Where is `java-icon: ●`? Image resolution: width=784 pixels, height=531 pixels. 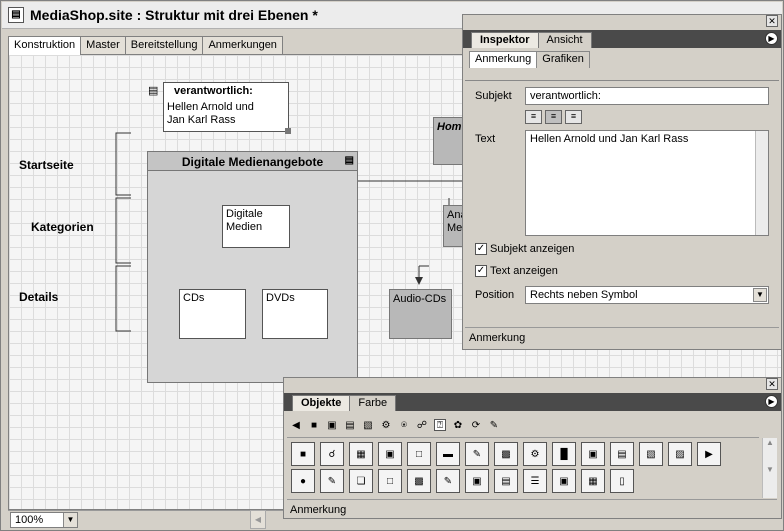 java-icon: ● is located at coordinates (303, 481).